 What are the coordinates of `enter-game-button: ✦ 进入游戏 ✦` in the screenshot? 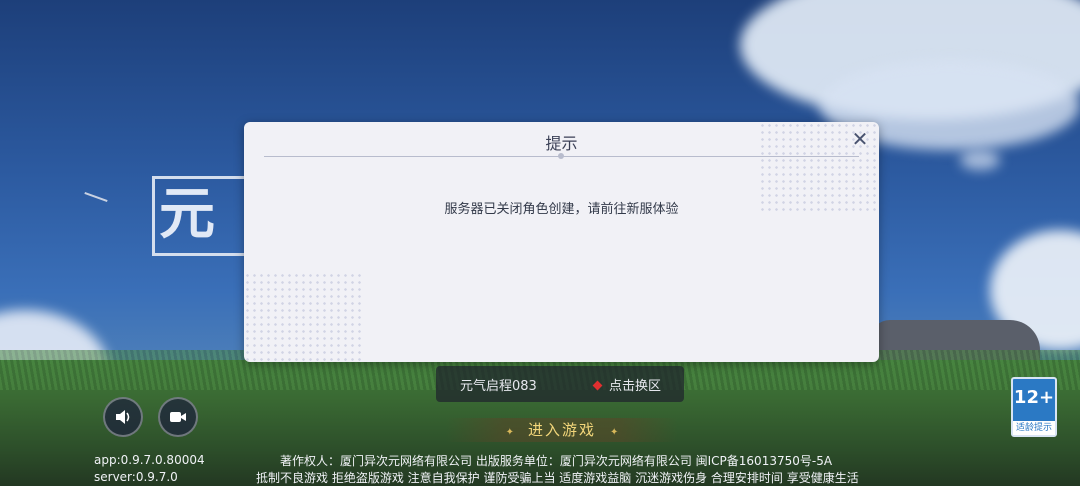 It's located at (562, 430).